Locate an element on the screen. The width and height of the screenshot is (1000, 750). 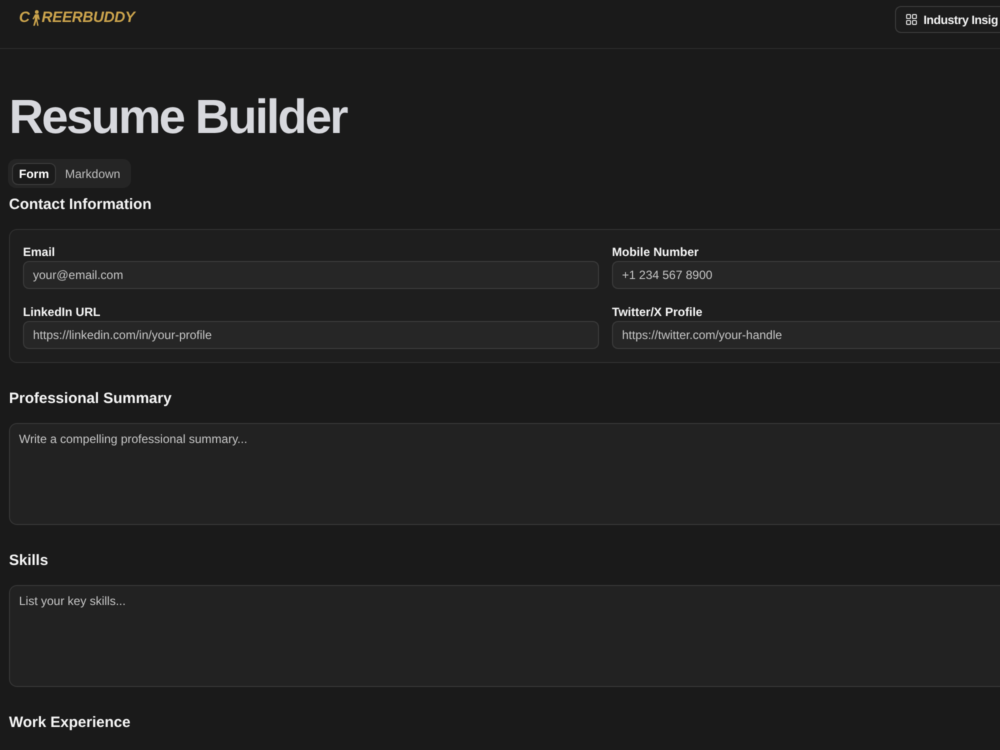
field-label: Twitter/X Profile is located at coordinates (657, 312).